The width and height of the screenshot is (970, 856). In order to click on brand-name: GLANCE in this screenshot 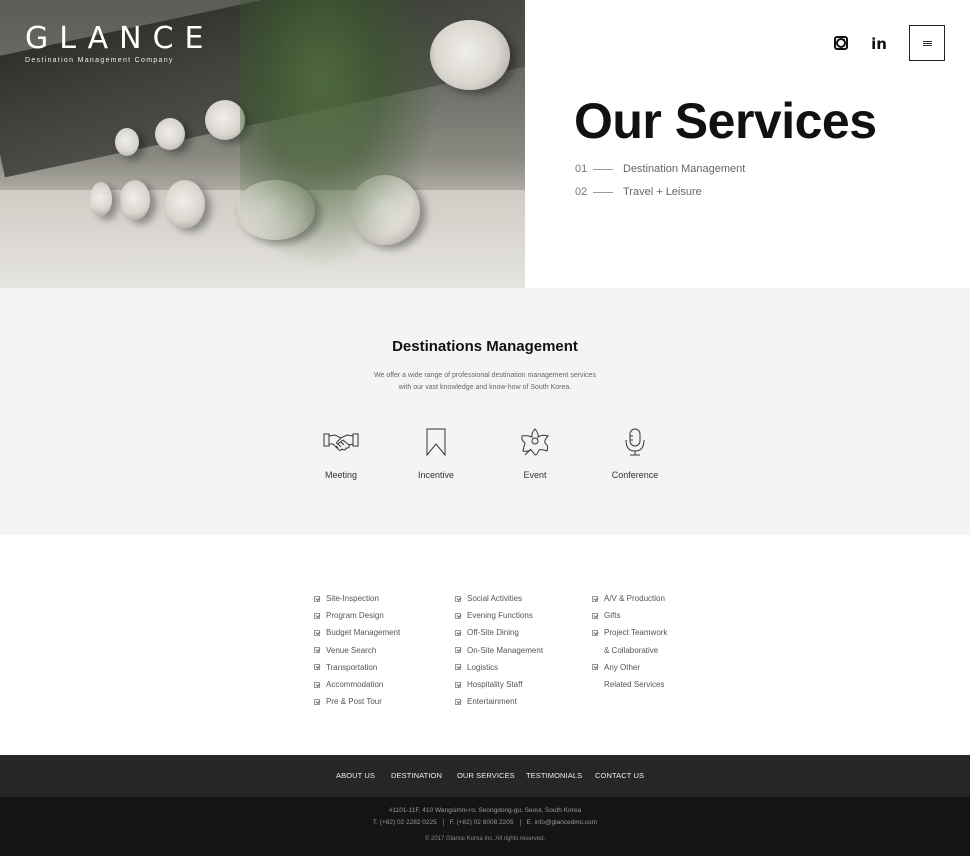, I will do `click(120, 38)`.